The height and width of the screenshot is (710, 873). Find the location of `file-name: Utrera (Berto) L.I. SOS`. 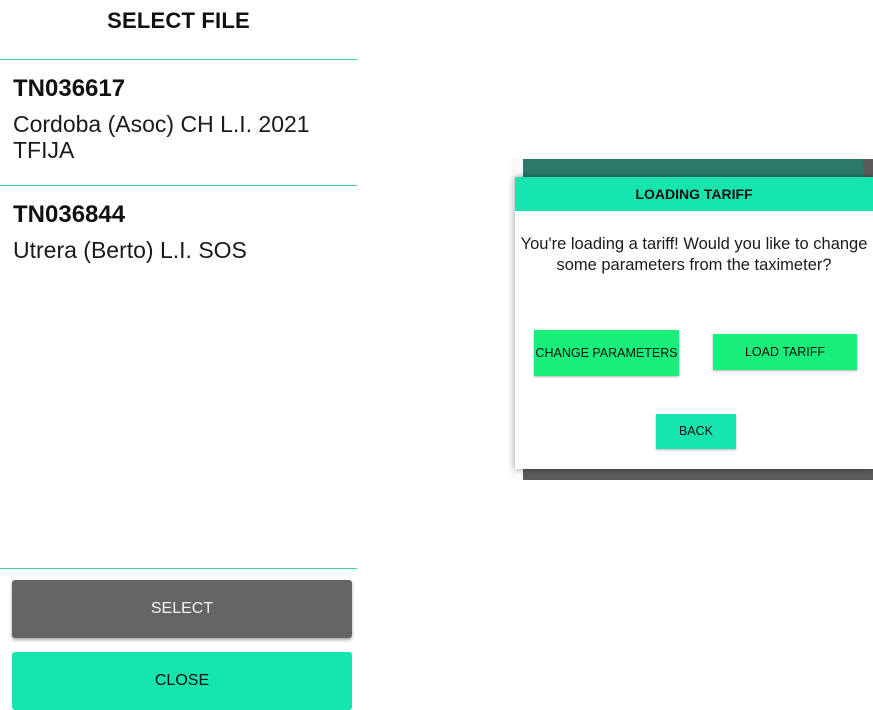

file-name: Utrera (Berto) L.I. SOS is located at coordinates (130, 250).